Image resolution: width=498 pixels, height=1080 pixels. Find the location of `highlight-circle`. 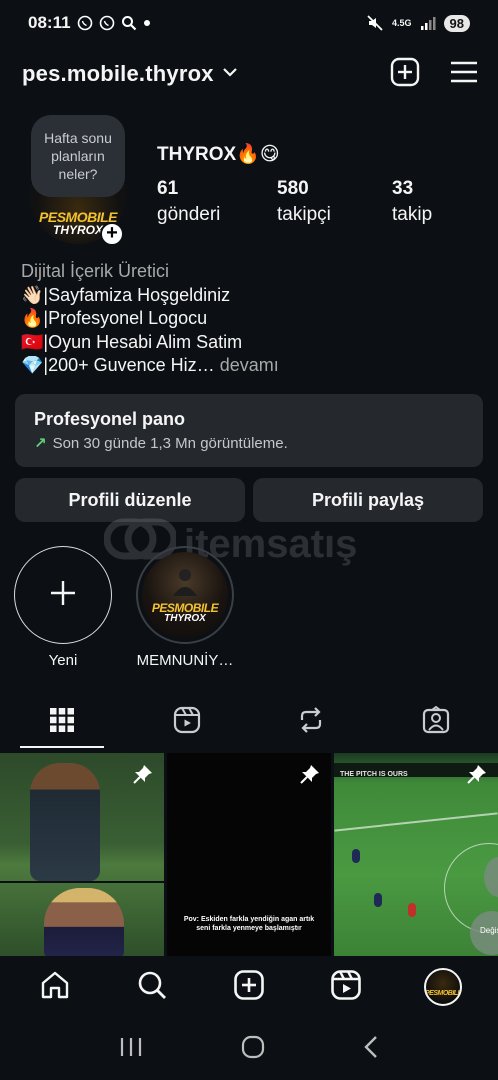

highlight-circle is located at coordinates (63, 595).